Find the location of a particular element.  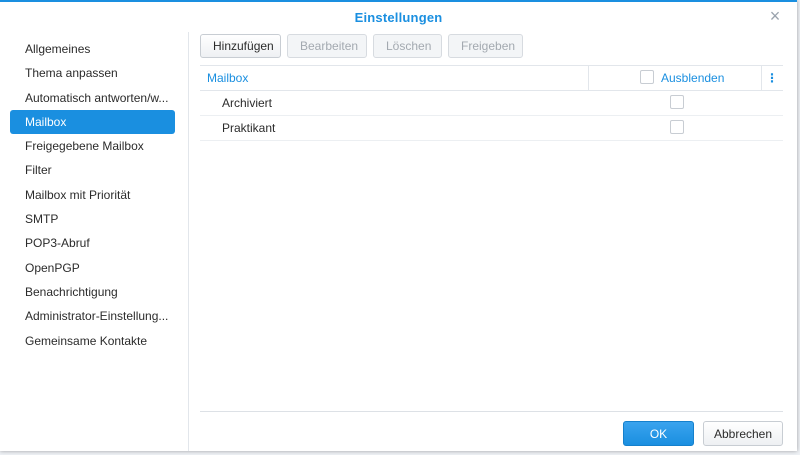

sidebar-item-mailbox-prioritaet: Mailbox mit Priorität is located at coordinates (92, 195).